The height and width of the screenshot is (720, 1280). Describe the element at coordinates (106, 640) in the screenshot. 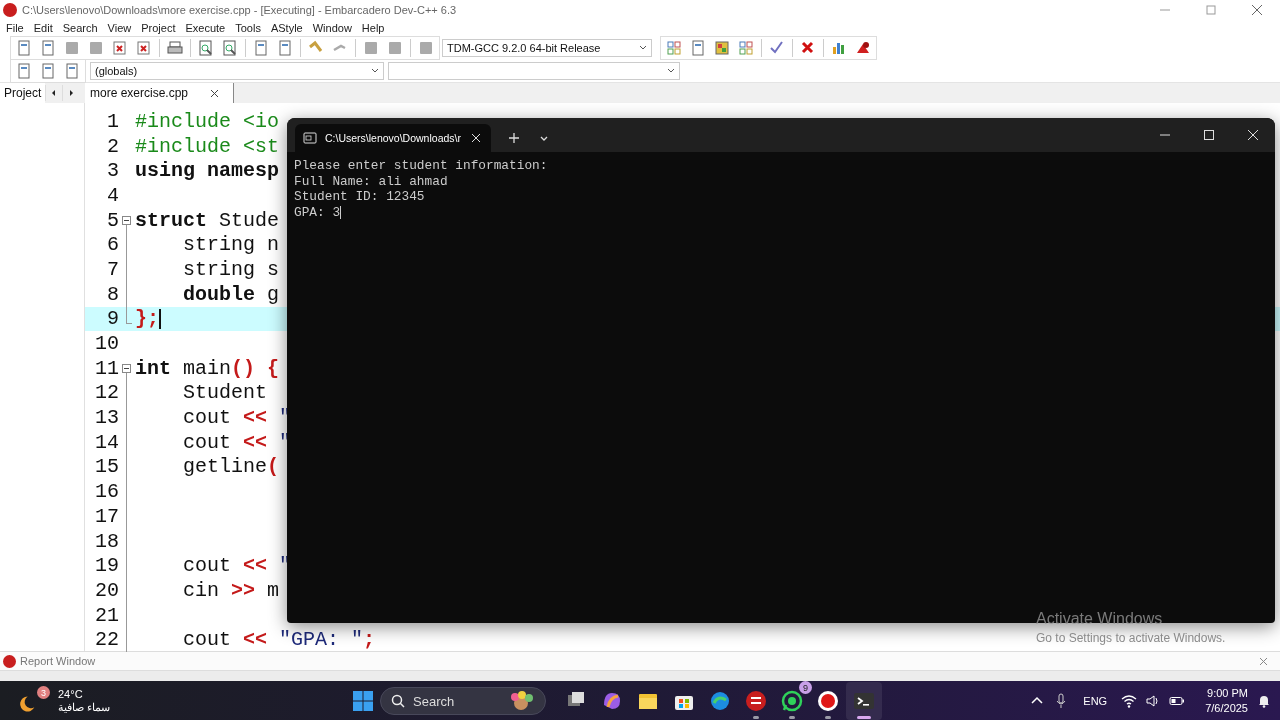

I see `line-number: 22` at that location.